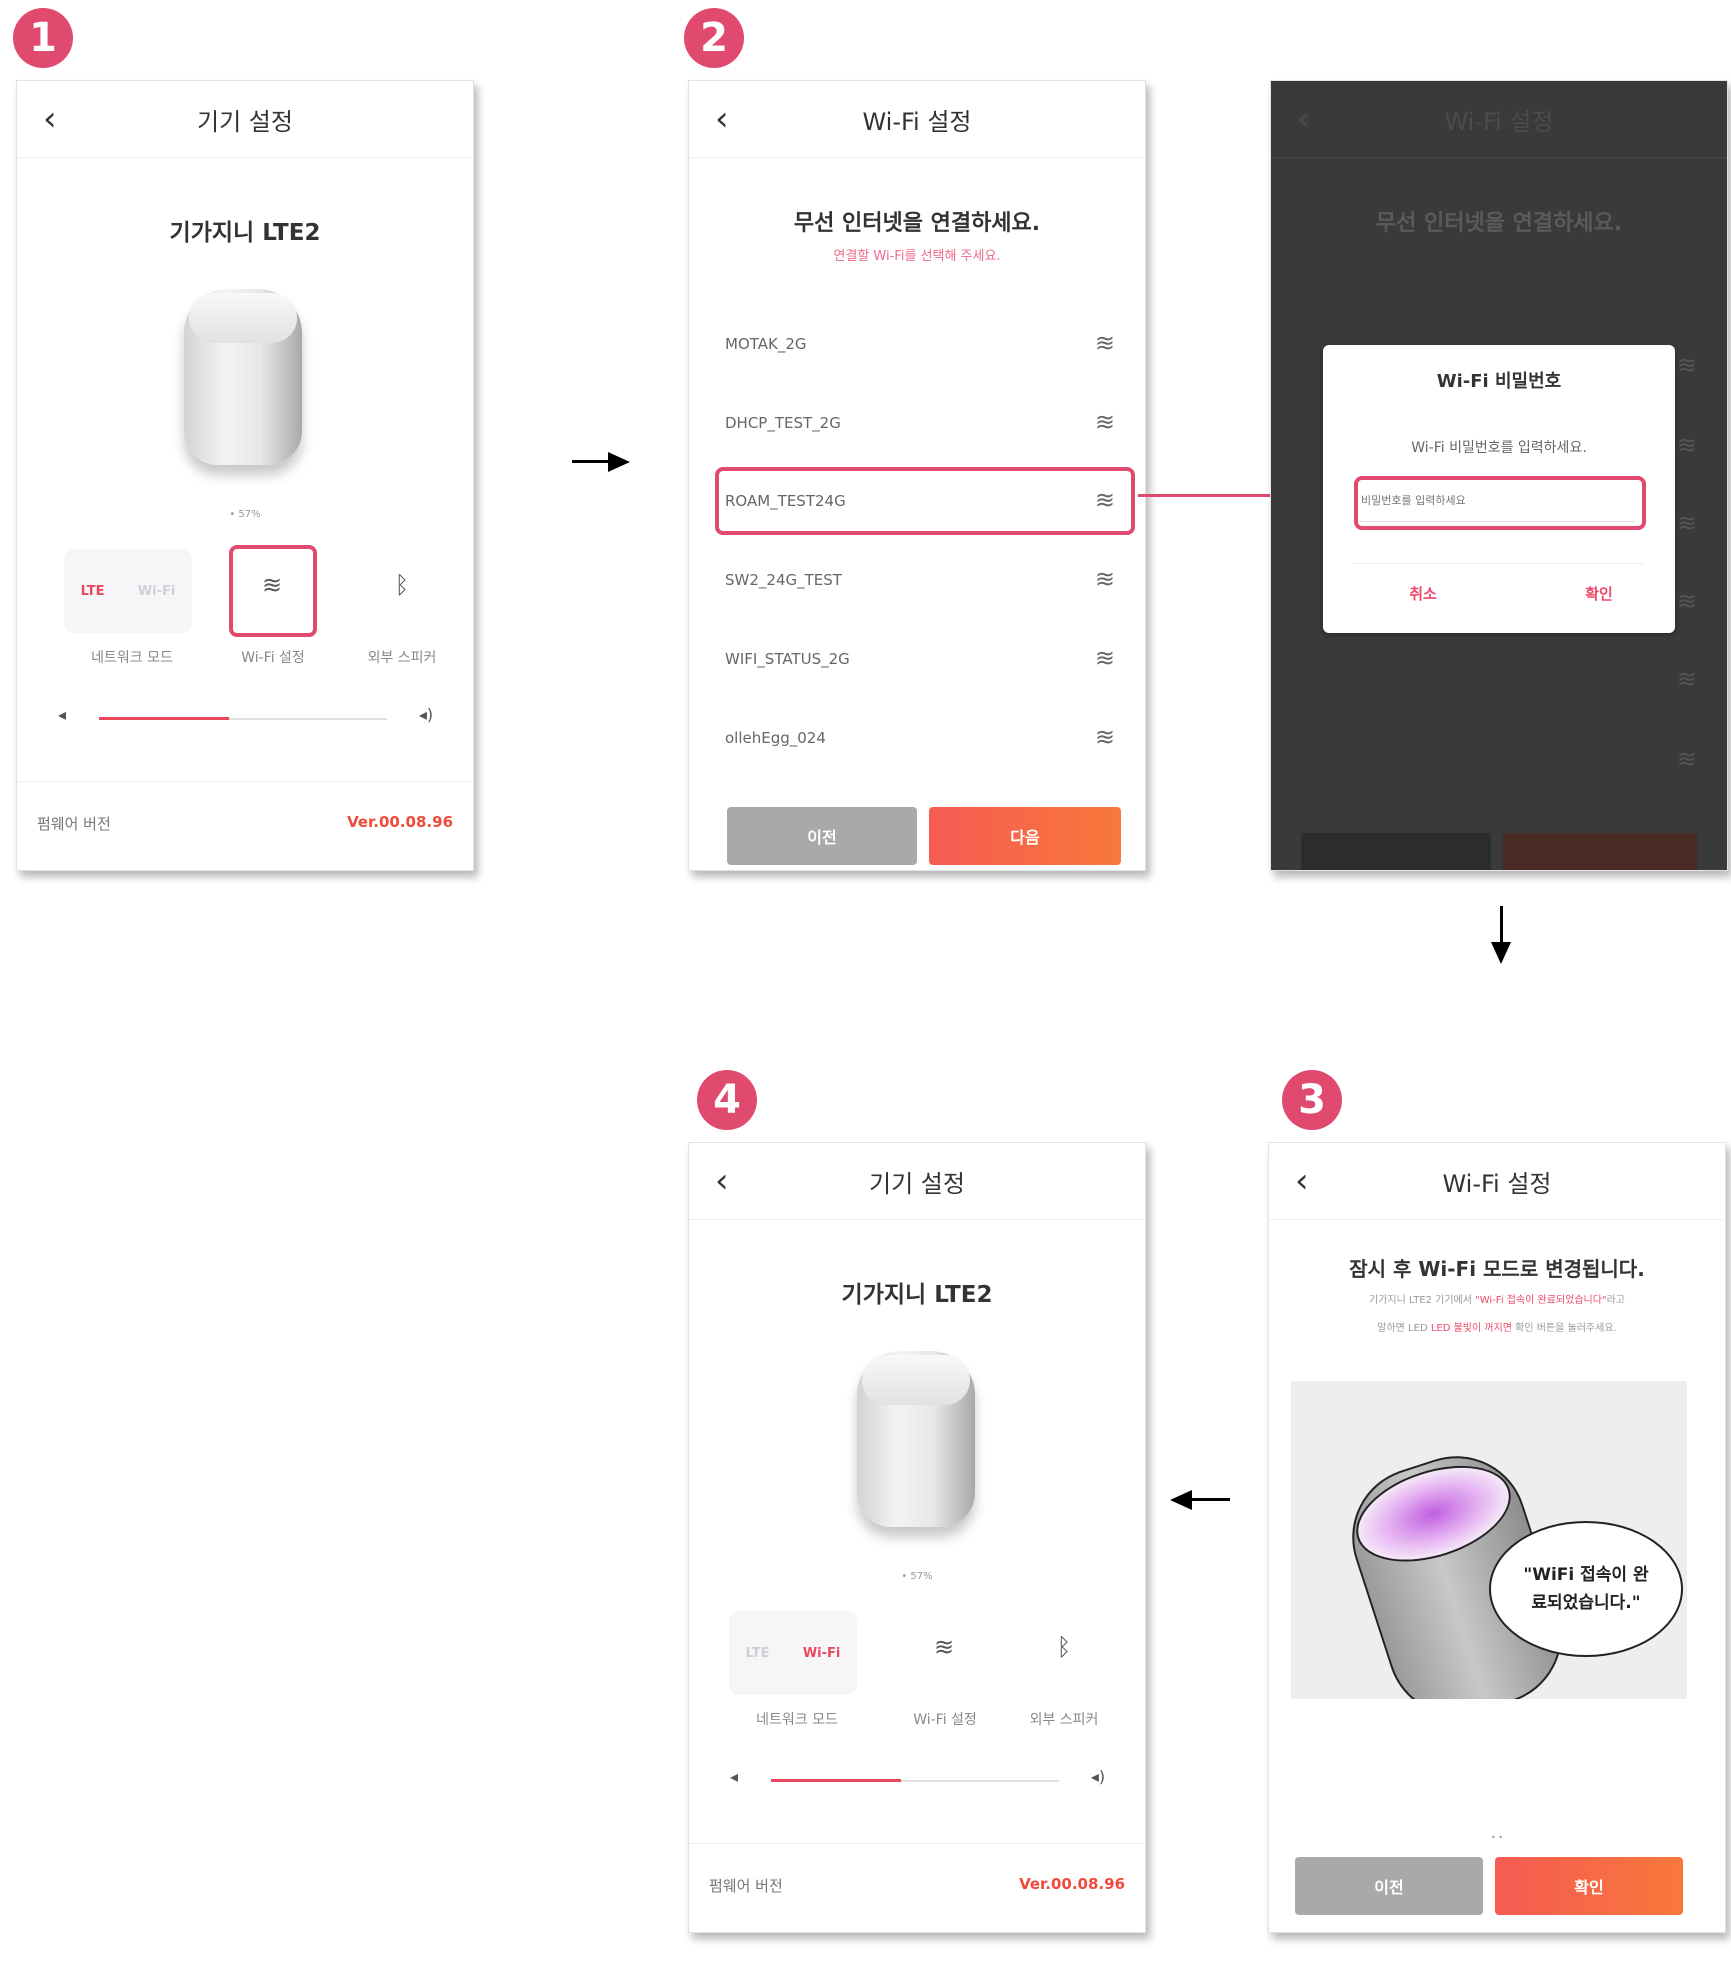  What do you see at coordinates (1025, 836) in the screenshot?
I see `next-button: 다음` at bounding box center [1025, 836].